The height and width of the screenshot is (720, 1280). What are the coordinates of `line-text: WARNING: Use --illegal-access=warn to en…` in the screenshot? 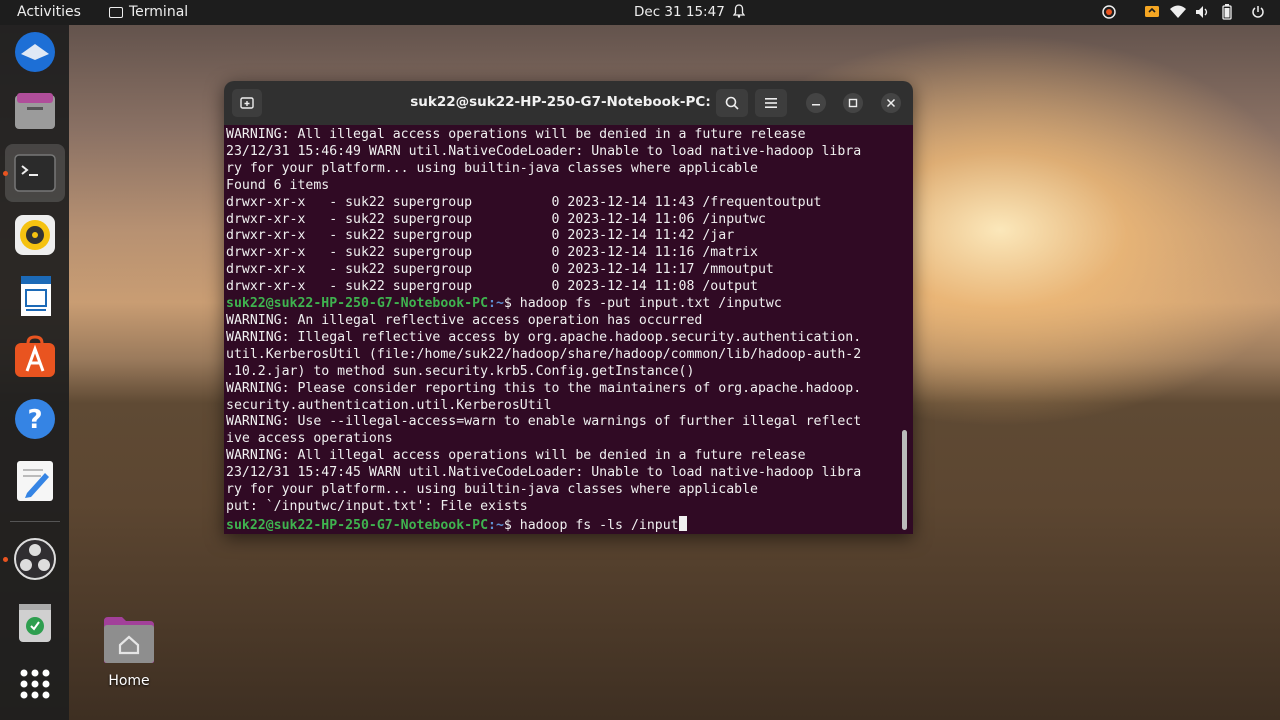 It's located at (544, 422).